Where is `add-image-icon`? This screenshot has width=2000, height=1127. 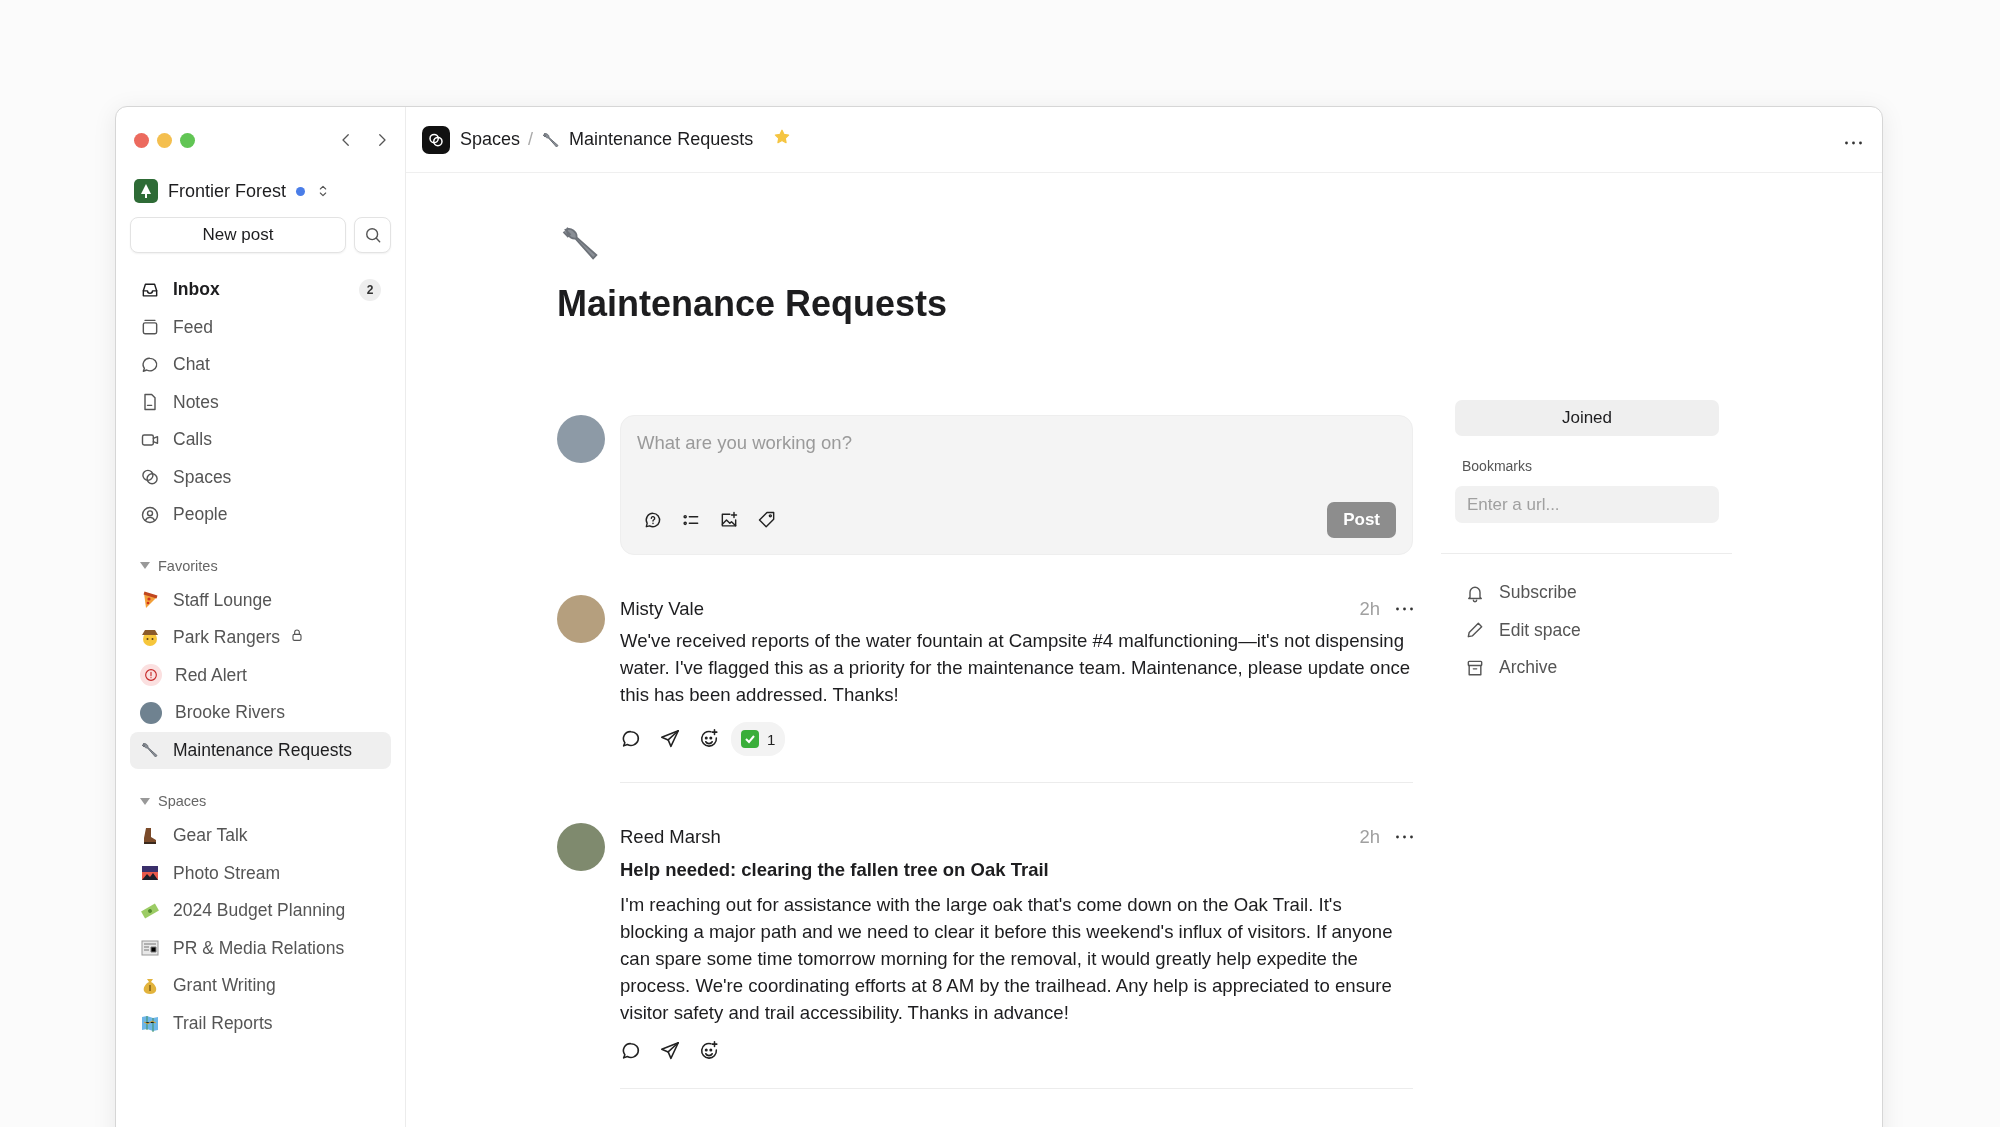 add-image-icon is located at coordinates (729, 520).